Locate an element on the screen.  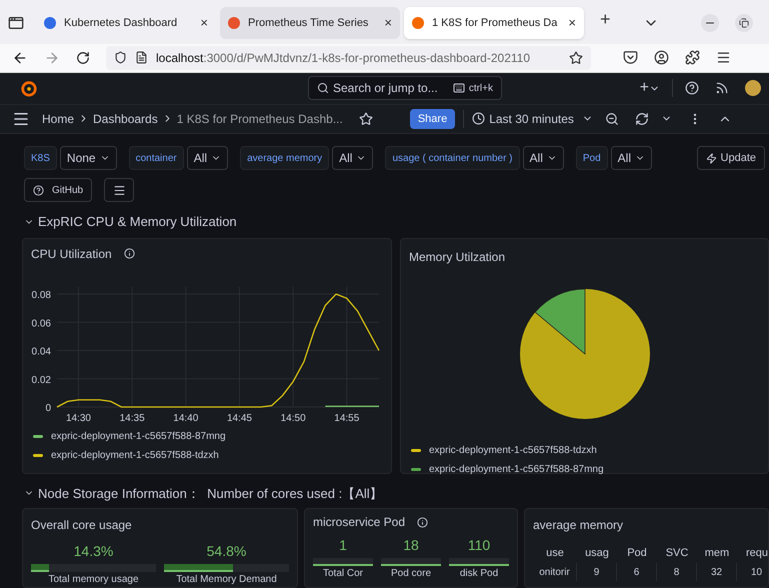
stat-label: Total Memory Demand is located at coordinates (226, 580).